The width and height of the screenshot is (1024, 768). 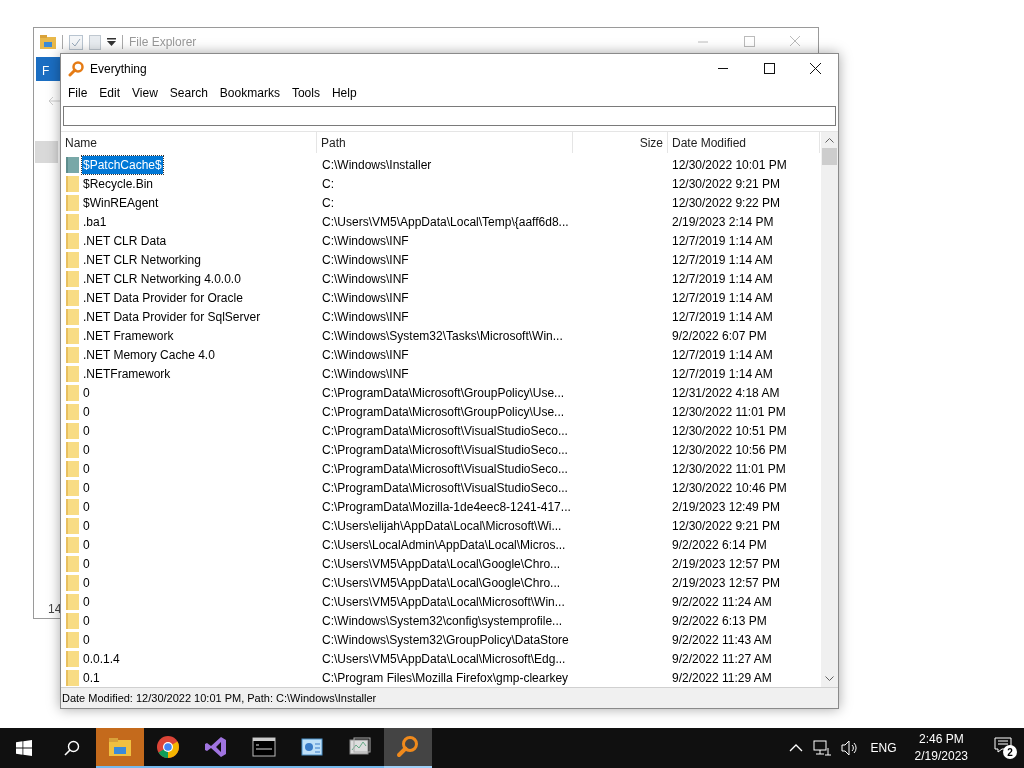 I want to click on date-modified: 12/30/2022 10:56 PM, so click(x=729, y=450).